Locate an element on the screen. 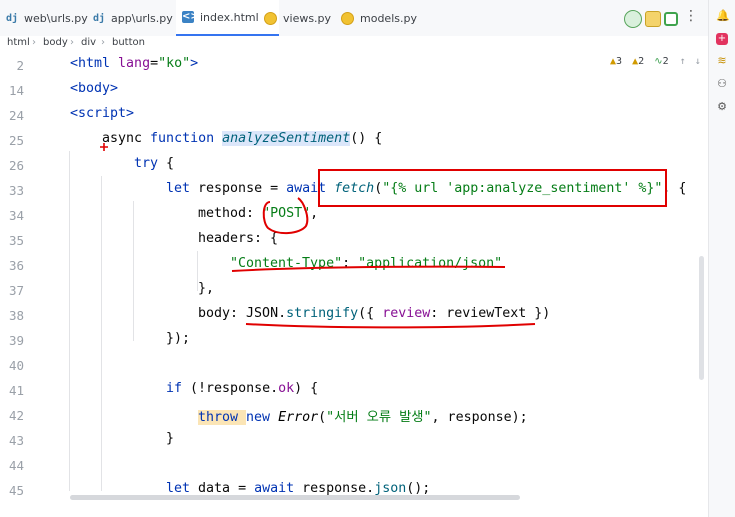 The width and height of the screenshot is (735, 517). notifications-icon: 🔔 is located at coordinates (723, 16).